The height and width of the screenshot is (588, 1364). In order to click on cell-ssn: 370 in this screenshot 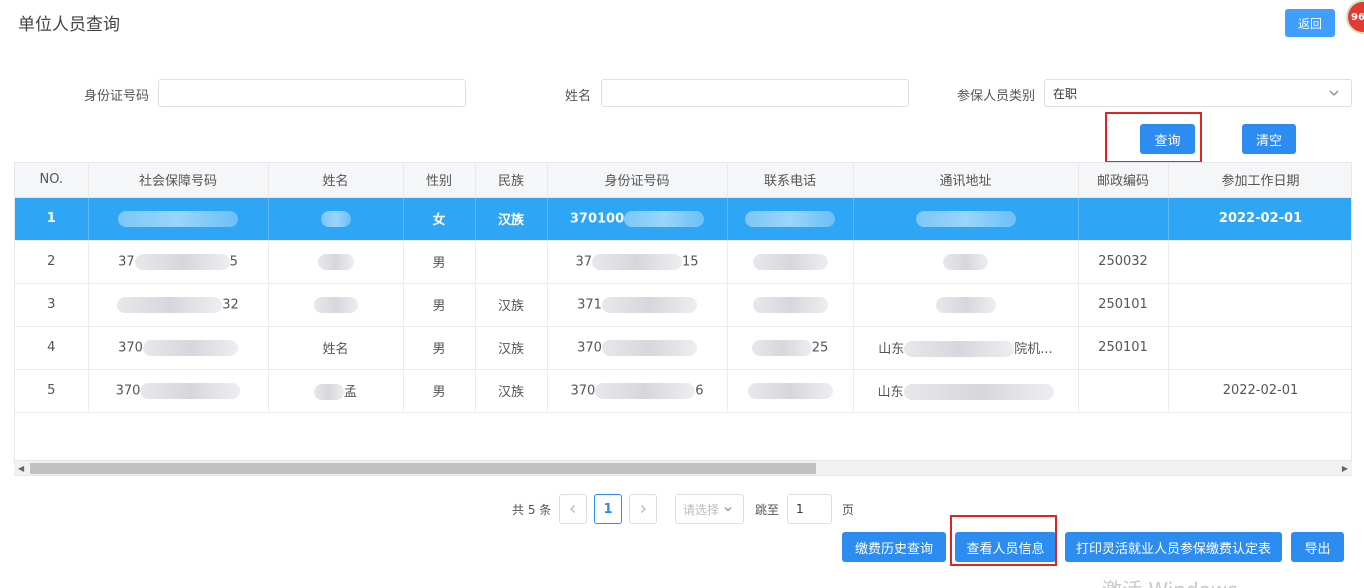, I will do `click(178, 348)`.